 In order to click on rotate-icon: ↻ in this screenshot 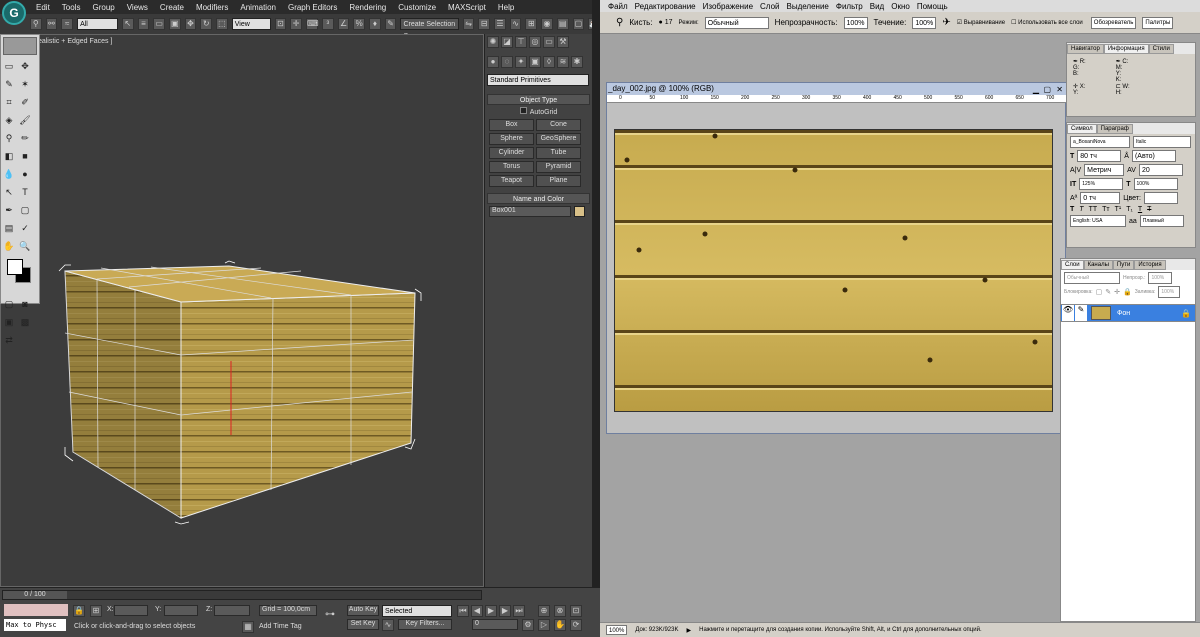, I will do `click(206, 24)`.